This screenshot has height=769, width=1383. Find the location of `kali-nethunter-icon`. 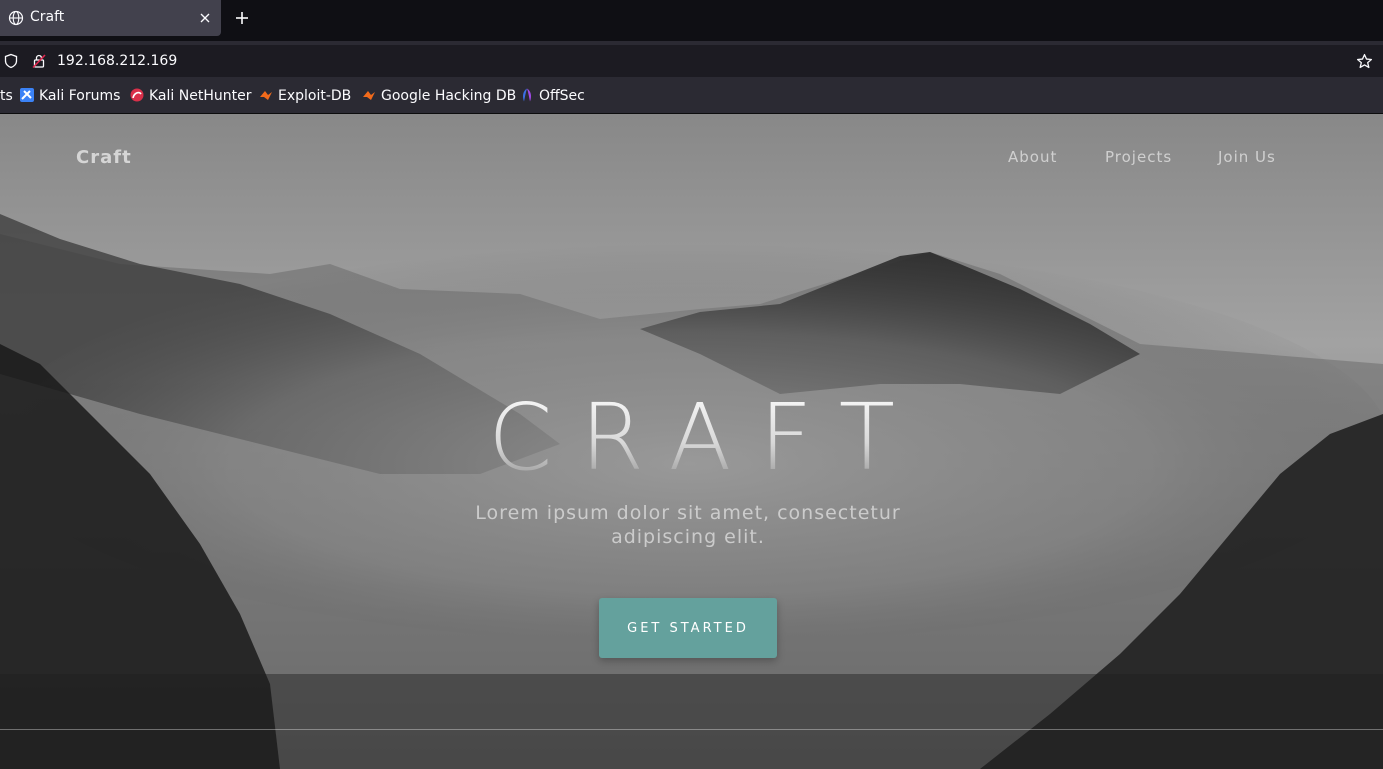

kali-nethunter-icon is located at coordinates (137, 95).